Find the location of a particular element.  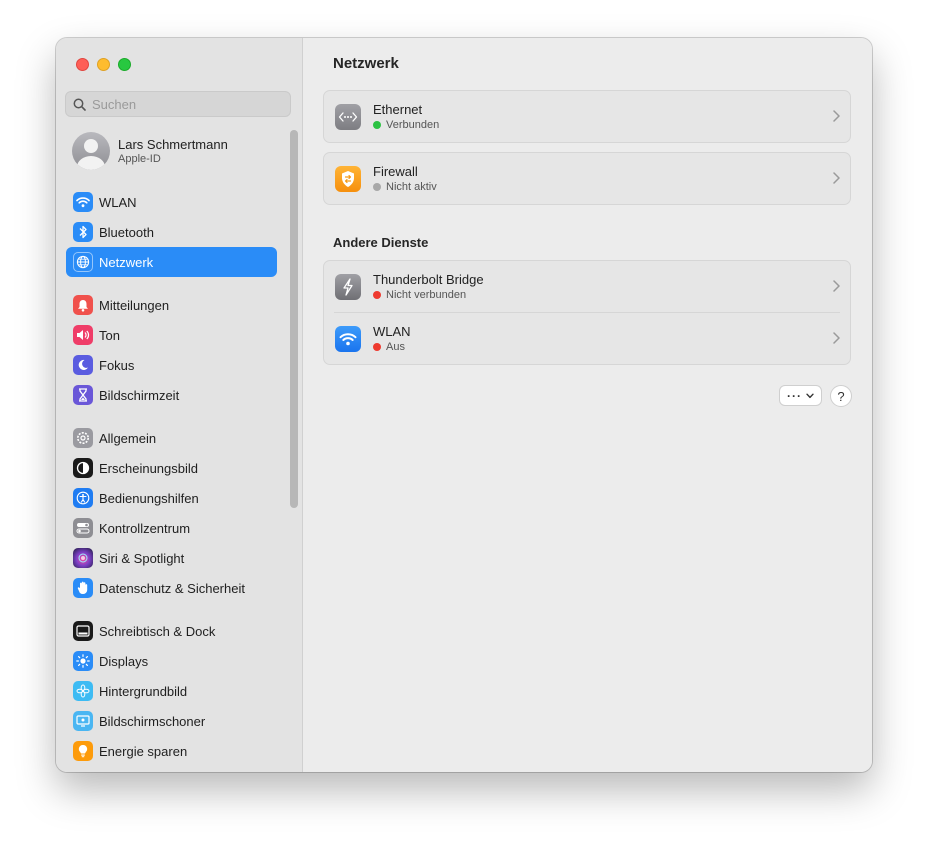

sidebar-item-bildschirmzeit: Bildschirmzeit is located at coordinates (171, 395).